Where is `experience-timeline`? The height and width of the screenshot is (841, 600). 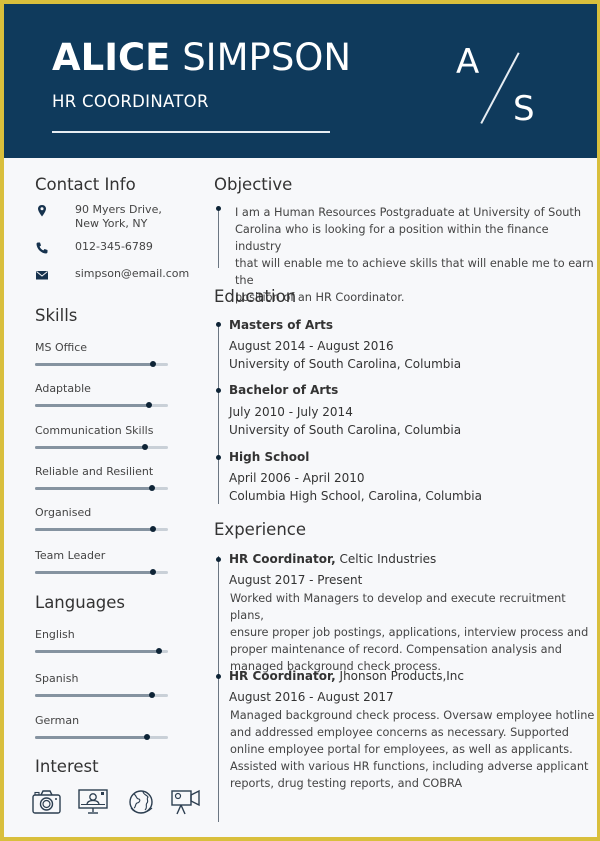 experience-timeline is located at coordinates (218, 689).